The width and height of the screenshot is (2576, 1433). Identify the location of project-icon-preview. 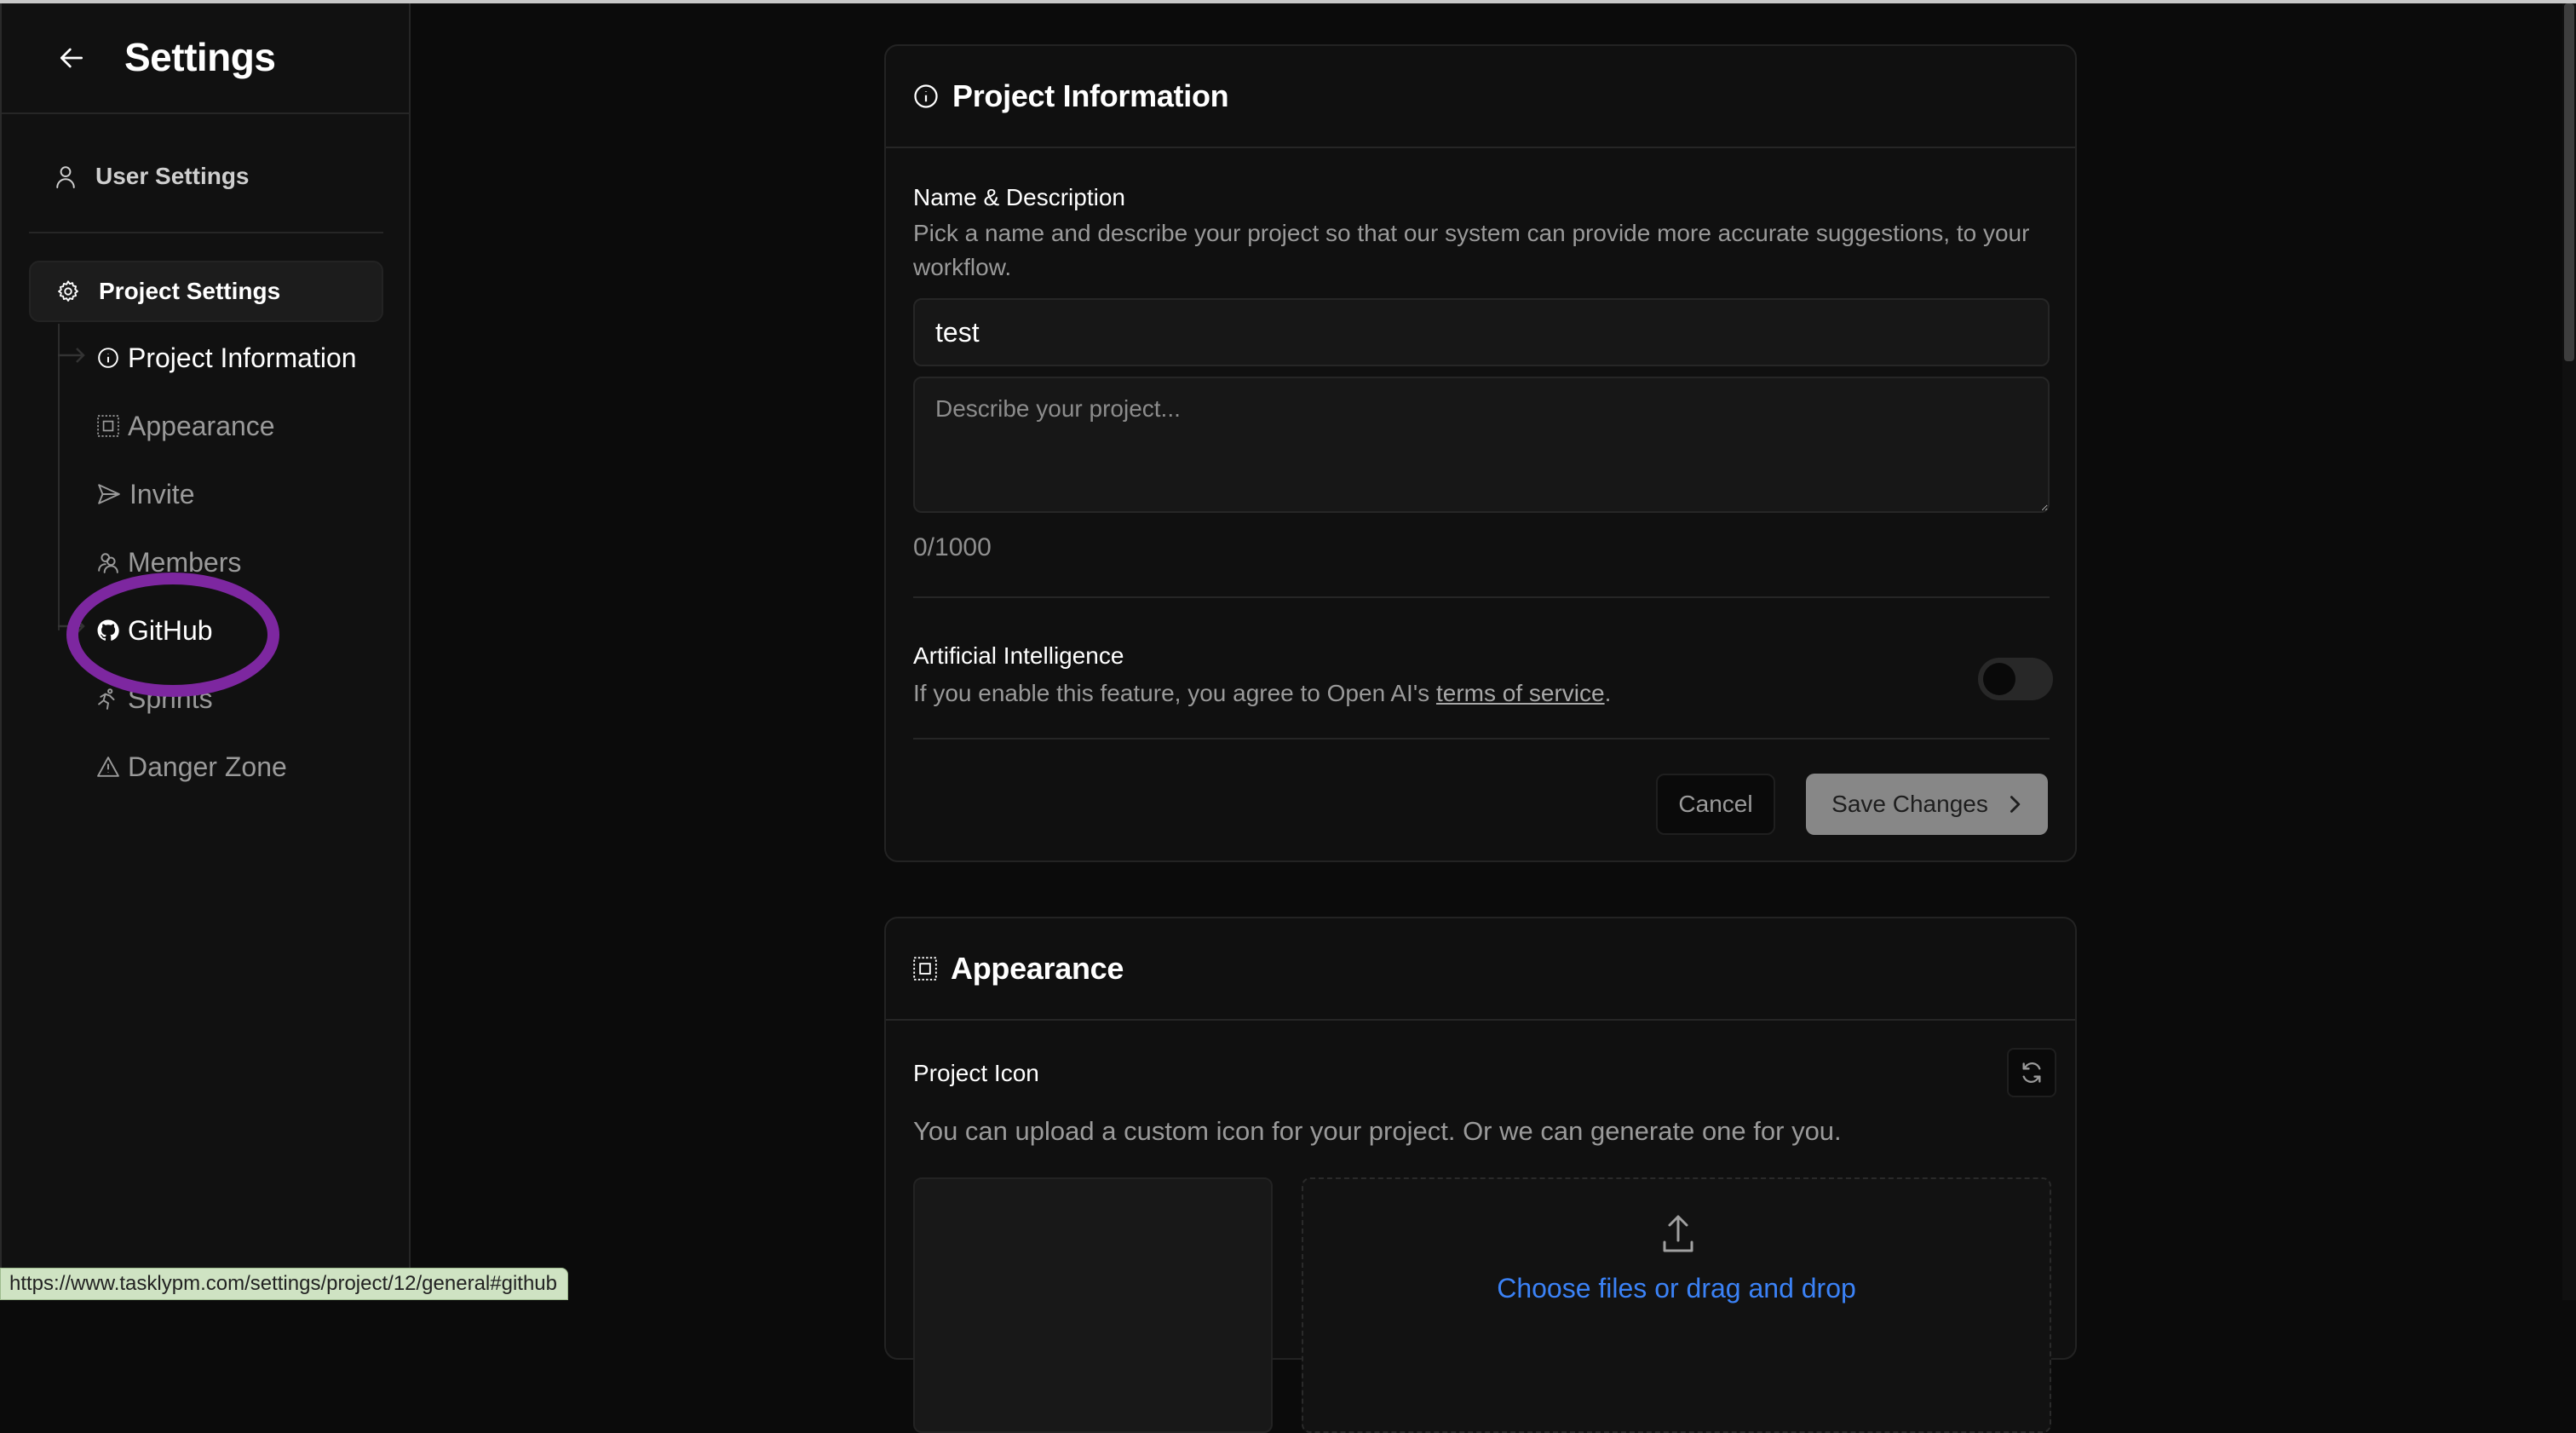
(1093, 1305).